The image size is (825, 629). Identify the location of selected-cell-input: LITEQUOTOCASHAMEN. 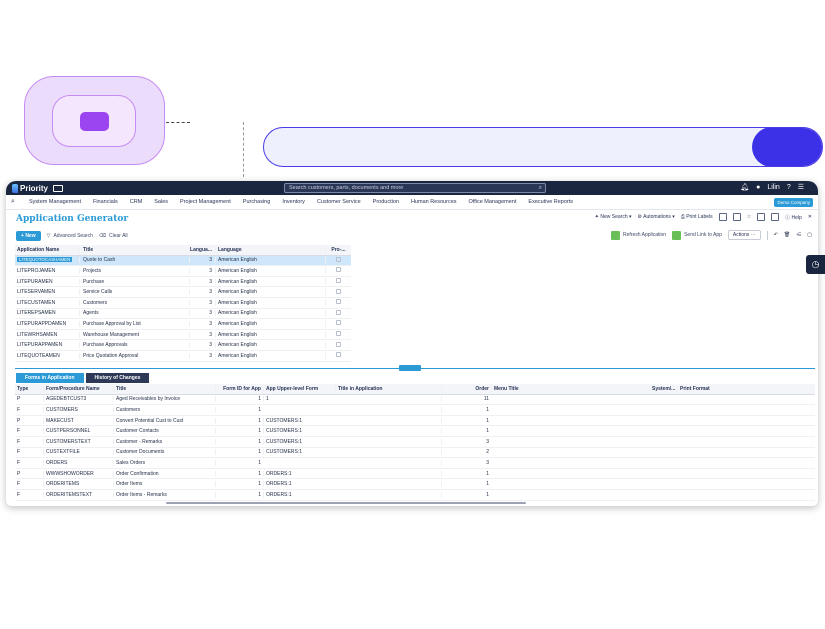
(45, 260).